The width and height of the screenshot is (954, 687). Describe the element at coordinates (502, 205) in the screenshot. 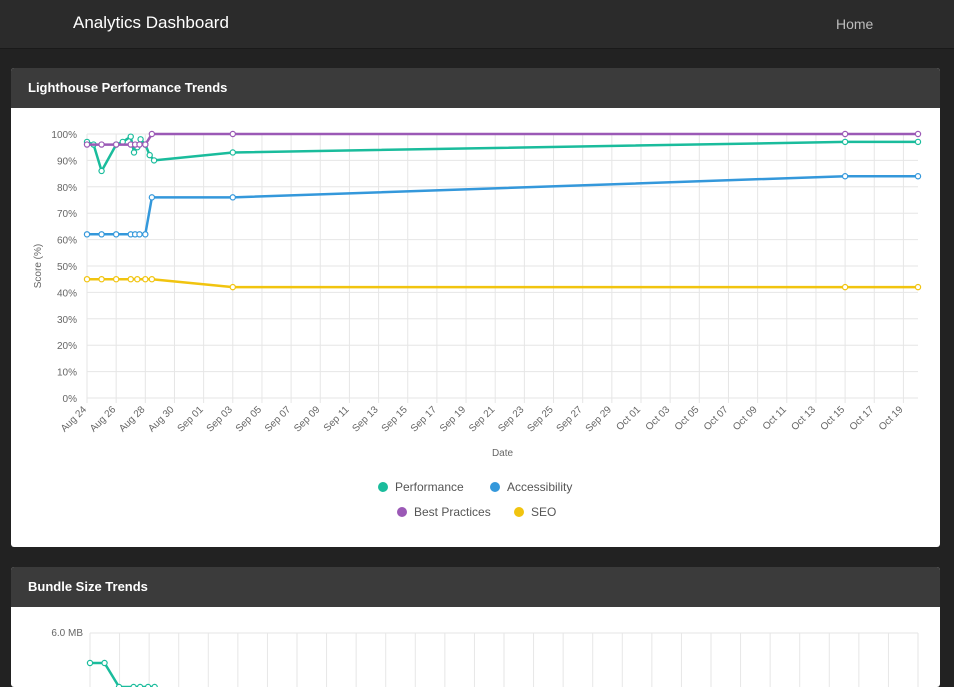

I see `series-line-accessibility` at that location.